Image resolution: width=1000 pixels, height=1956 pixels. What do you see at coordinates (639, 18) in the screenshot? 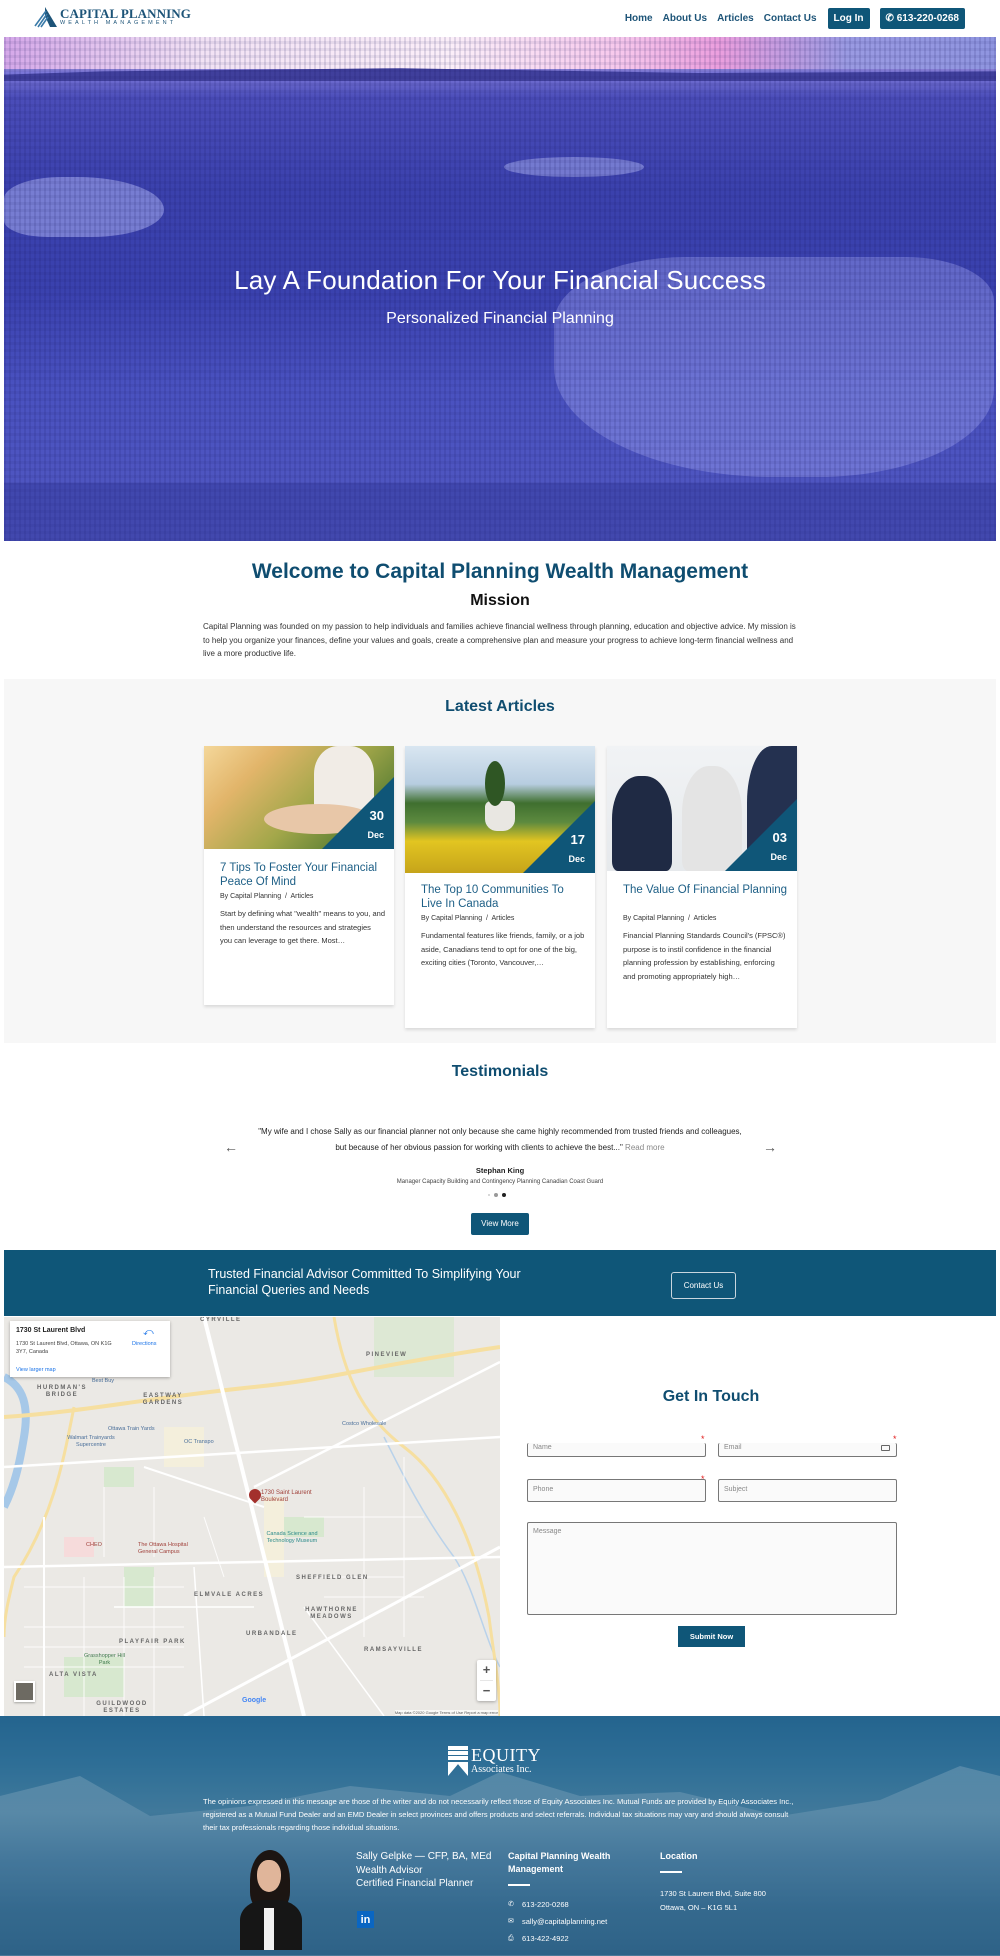
I see `nav-home: Home` at bounding box center [639, 18].